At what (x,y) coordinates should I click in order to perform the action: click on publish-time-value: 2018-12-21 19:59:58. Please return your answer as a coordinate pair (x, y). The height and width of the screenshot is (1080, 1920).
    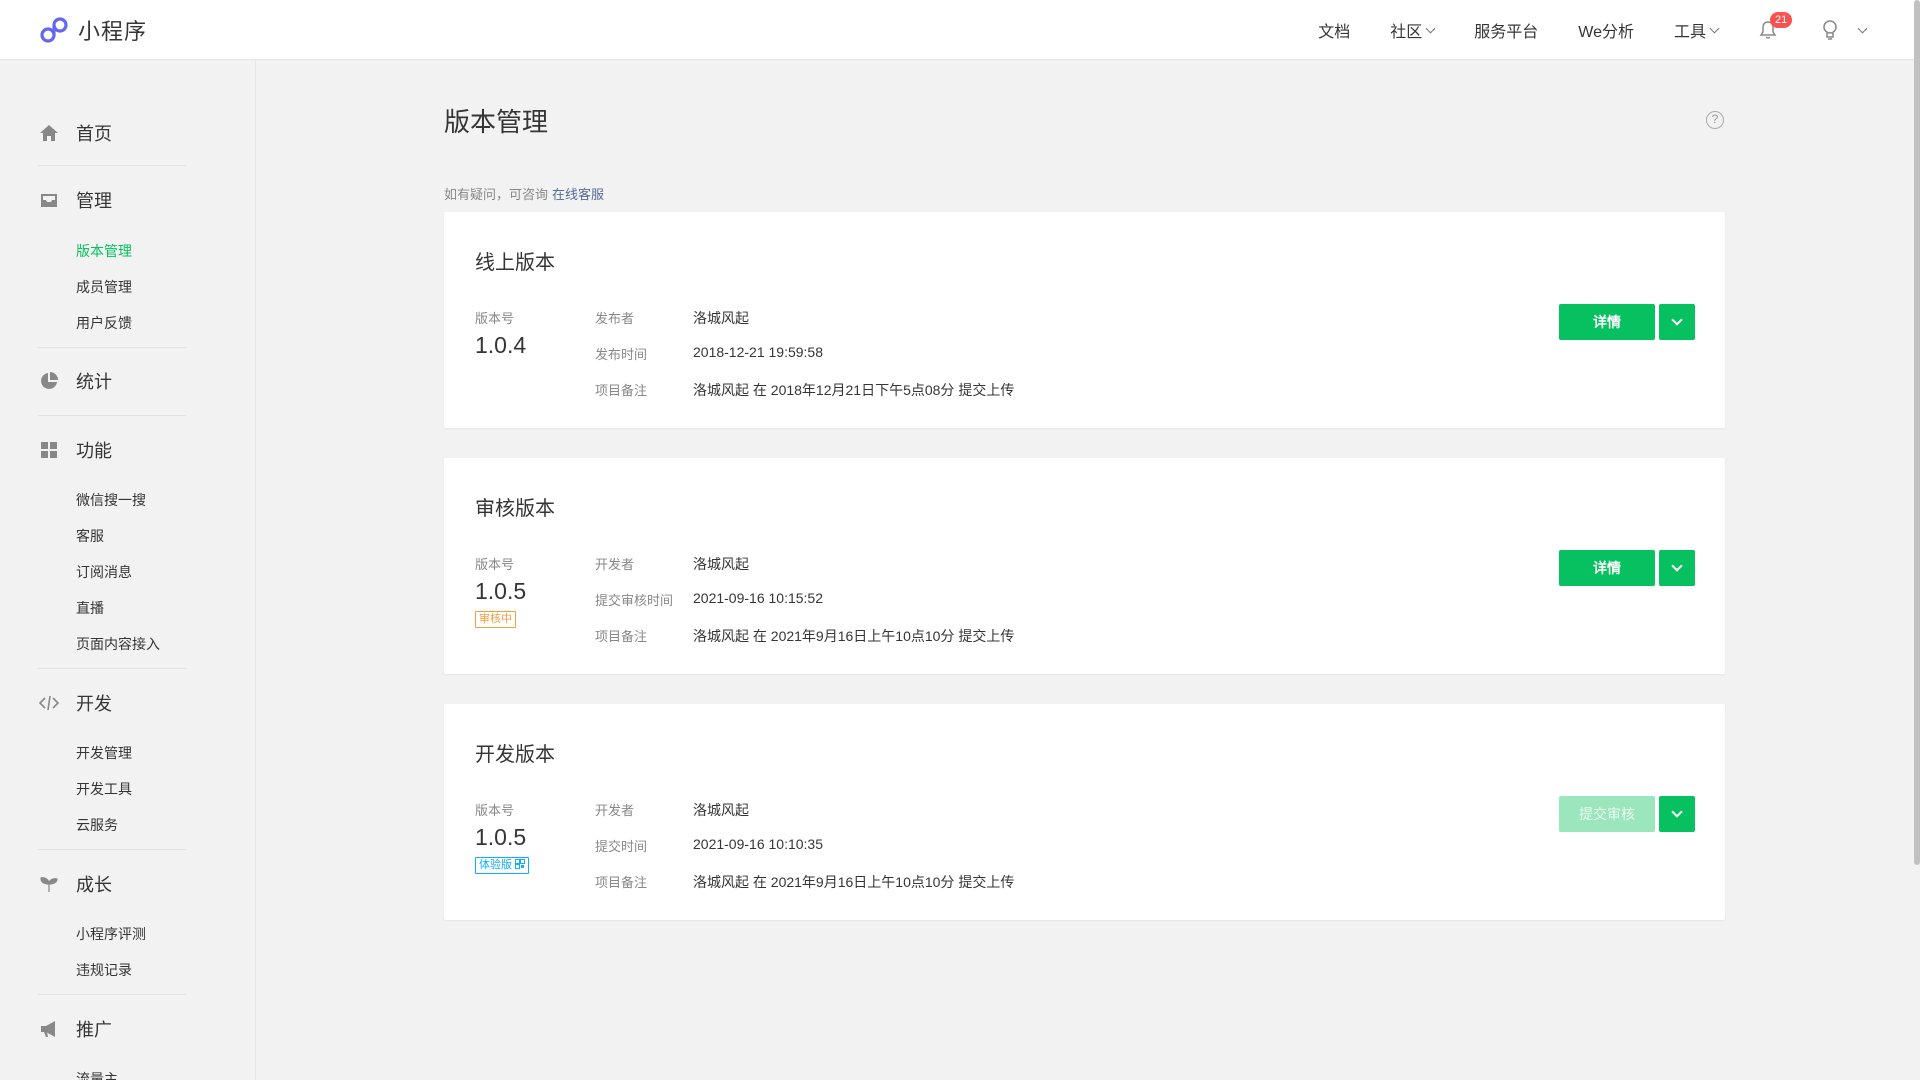
    Looking at the image, I should click on (758, 352).